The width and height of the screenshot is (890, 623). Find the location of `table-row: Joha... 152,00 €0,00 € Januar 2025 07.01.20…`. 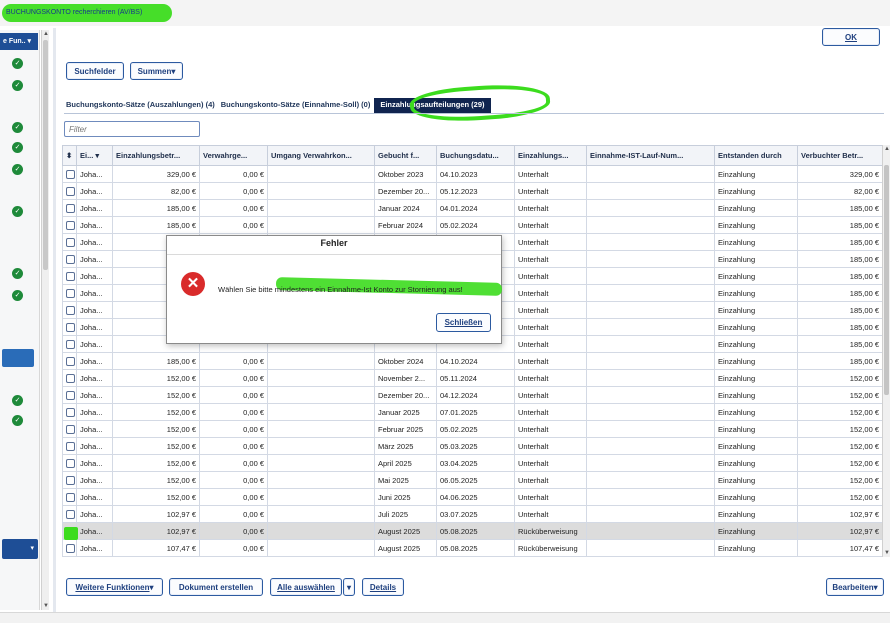

table-row: Joha... 152,00 €0,00 € Januar 2025 07.01.20… is located at coordinates (472, 412).